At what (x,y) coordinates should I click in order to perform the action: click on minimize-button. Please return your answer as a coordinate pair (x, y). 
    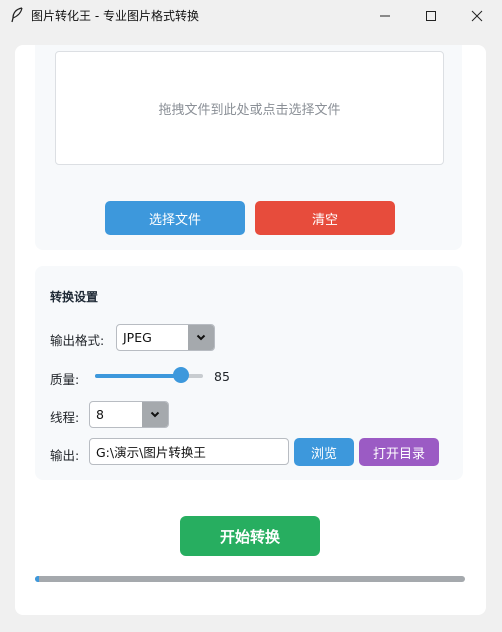
    Looking at the image, I should click on (385, 15).